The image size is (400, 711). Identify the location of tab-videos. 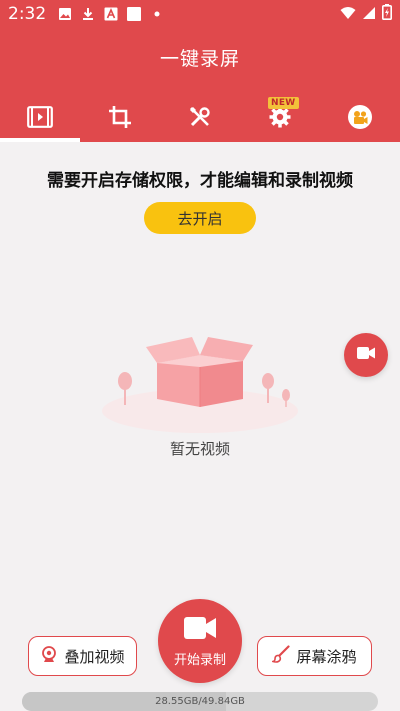
(40, 119).